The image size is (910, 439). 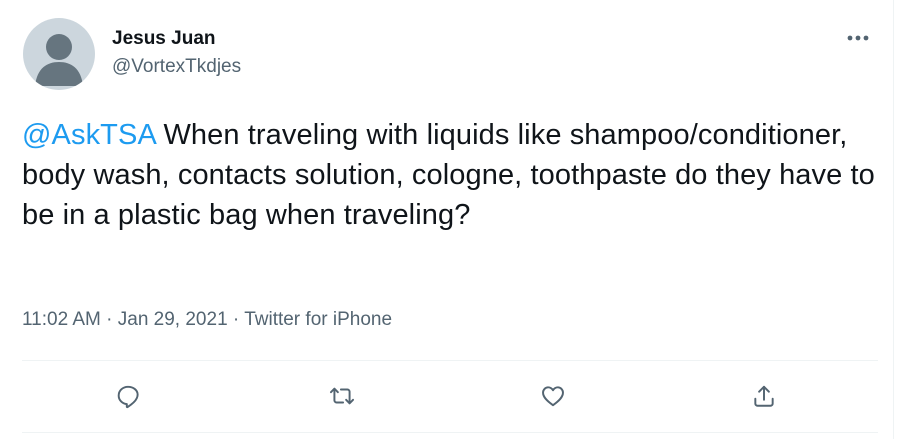 I want to click on tweet-source: Twitter for iPhone, so click(x=318, y=319).